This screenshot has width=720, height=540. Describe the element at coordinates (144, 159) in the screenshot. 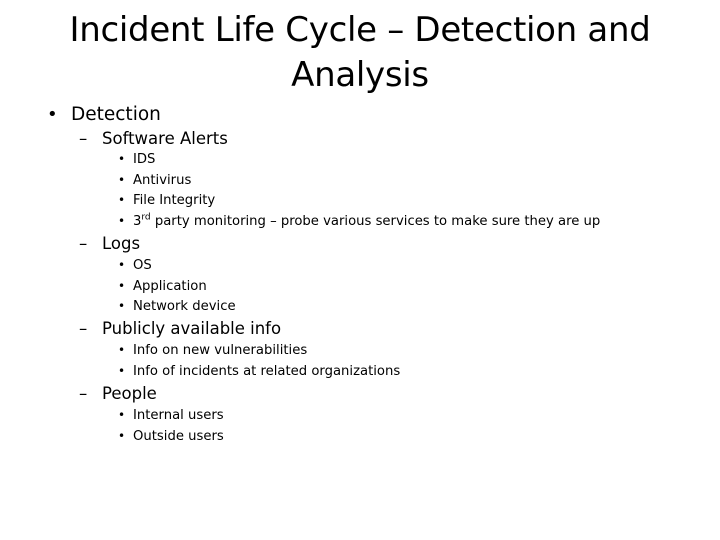

I see `item-text: IDS` at that location.